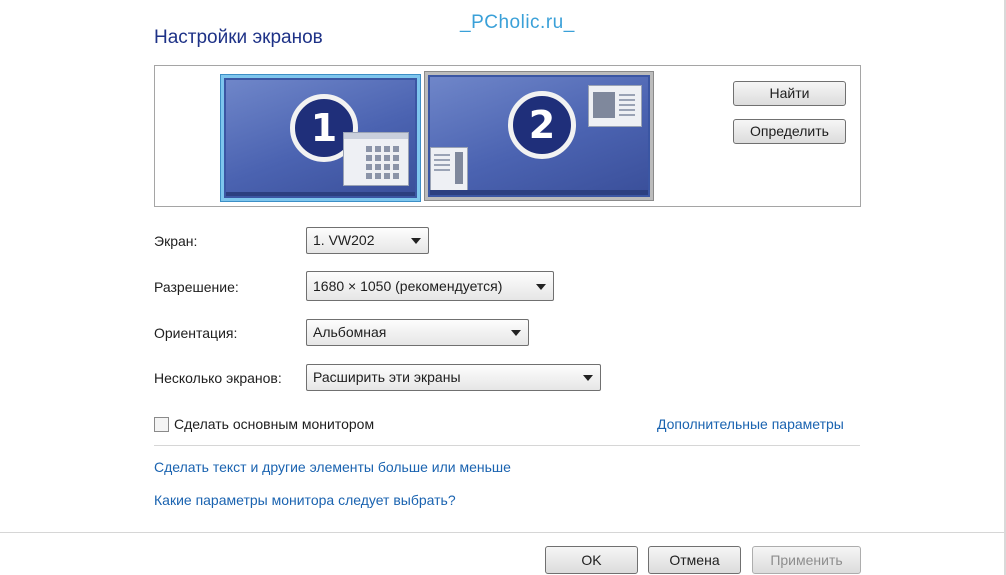 This screenshot has height=575, width=1006. I want to click on display-select-value: 1. VW202, so click(344, 240).